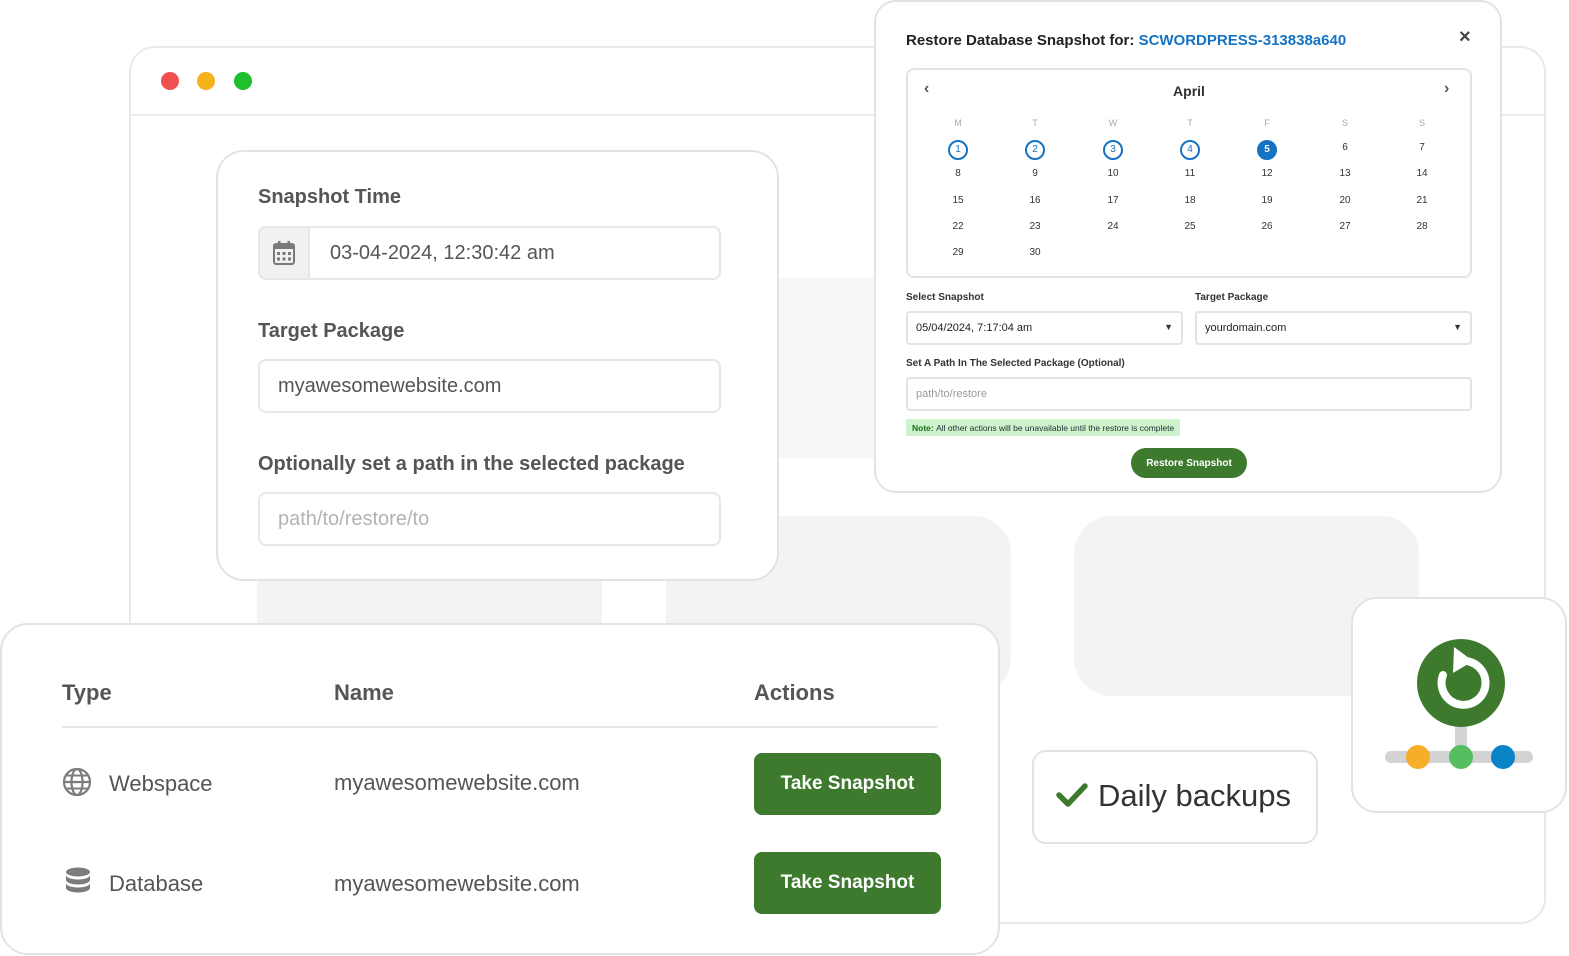 This screenshot has height=956, width=1569. Describe the element at coordinates (1113, 150) in the screenshot. I see `calendar-day: 3` at that location.